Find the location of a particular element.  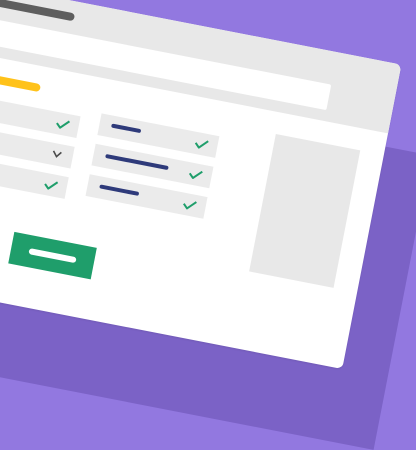

window-title-placeholder is located at coordinates (38, 11).